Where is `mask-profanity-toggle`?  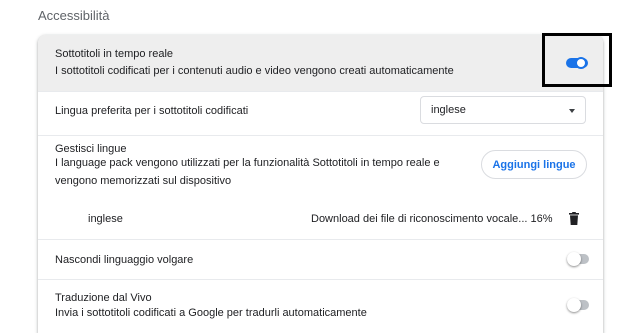 mask-profanity-toggle is located at coordinates (578, 259).